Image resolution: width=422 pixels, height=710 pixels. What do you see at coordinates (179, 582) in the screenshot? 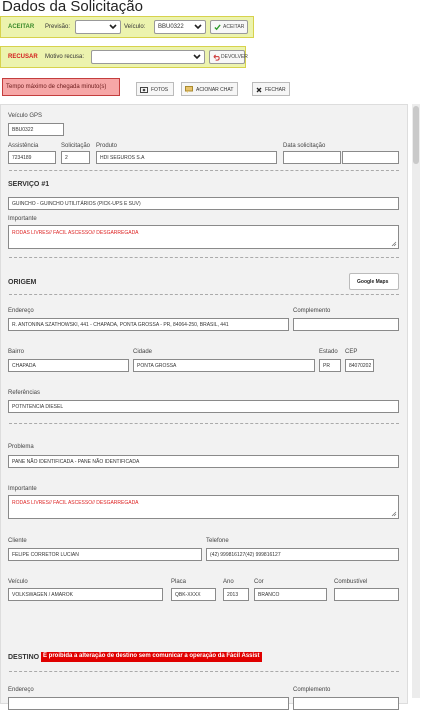
I see `plate-label: Placa` at bounding box center [179, 582].